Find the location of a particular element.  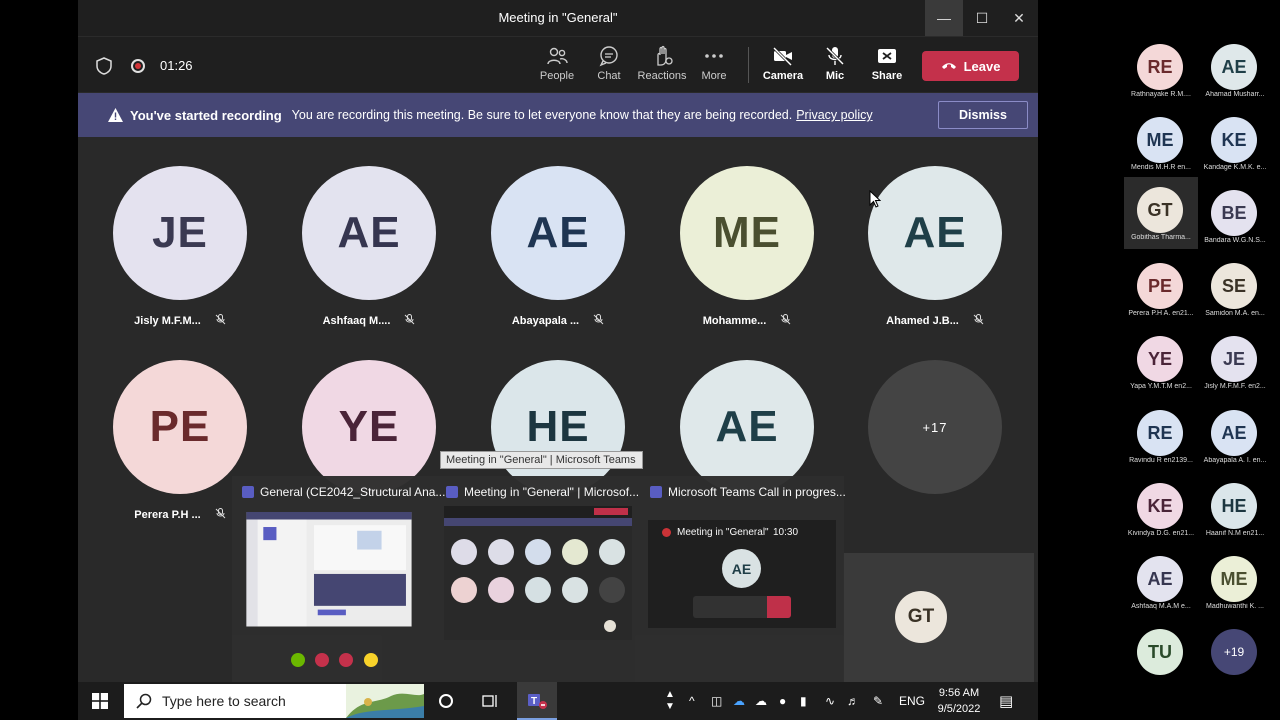

taskbar-clock: 9:56 AM 9/5/2022 is located at coordinates (959, 701).